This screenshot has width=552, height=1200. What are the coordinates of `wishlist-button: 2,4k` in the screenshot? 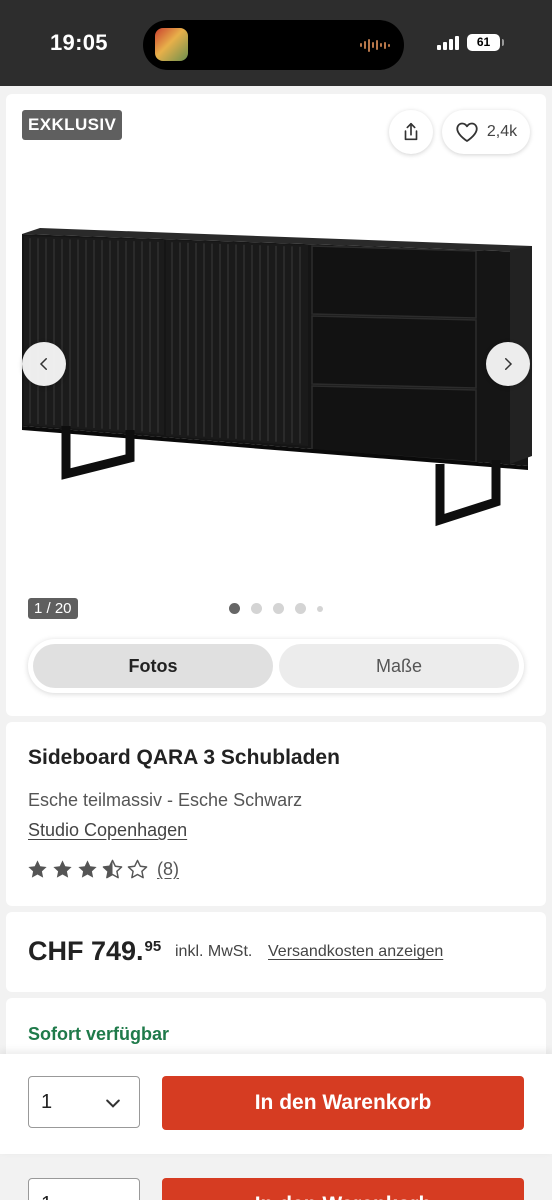 It's located at (486, 132).